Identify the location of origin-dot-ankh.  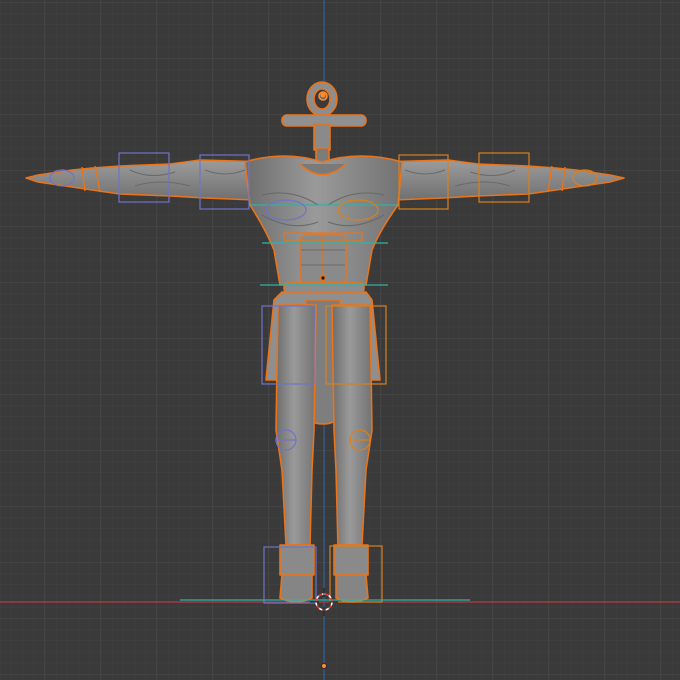
(323, 95).